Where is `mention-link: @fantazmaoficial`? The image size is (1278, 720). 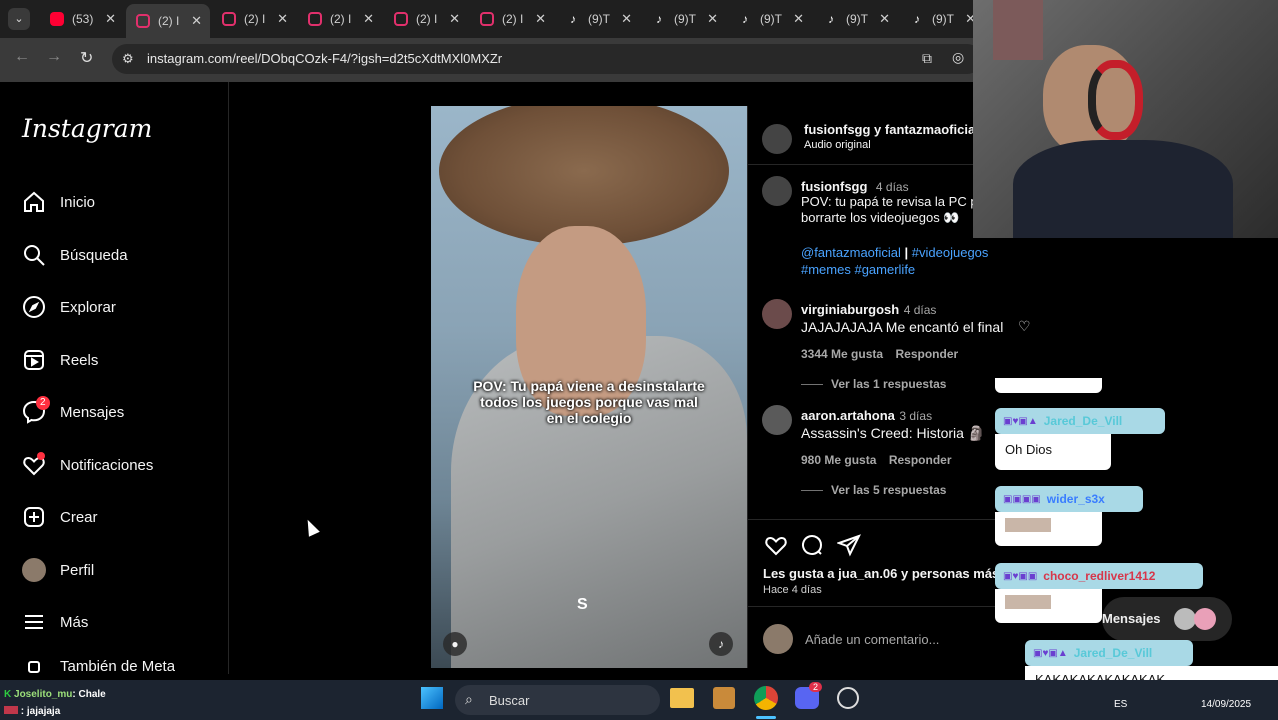
mention-link: @fantazmaoficial is located at coordinates (851, 252).